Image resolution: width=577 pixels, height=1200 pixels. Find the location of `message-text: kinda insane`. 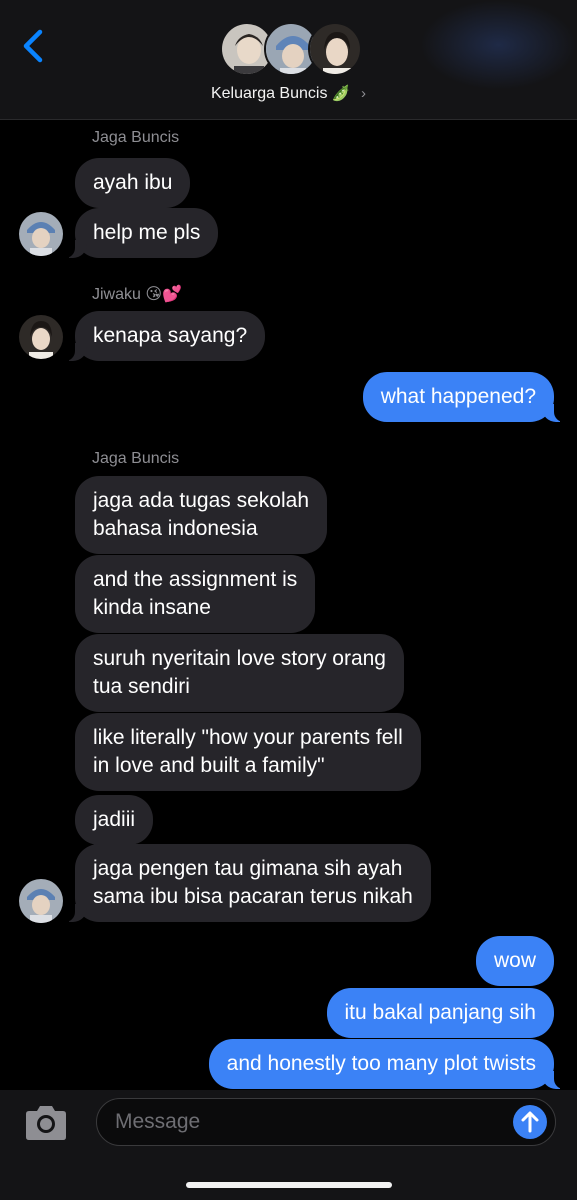

message-text: kinda insane is located at coordinates (152, 607).